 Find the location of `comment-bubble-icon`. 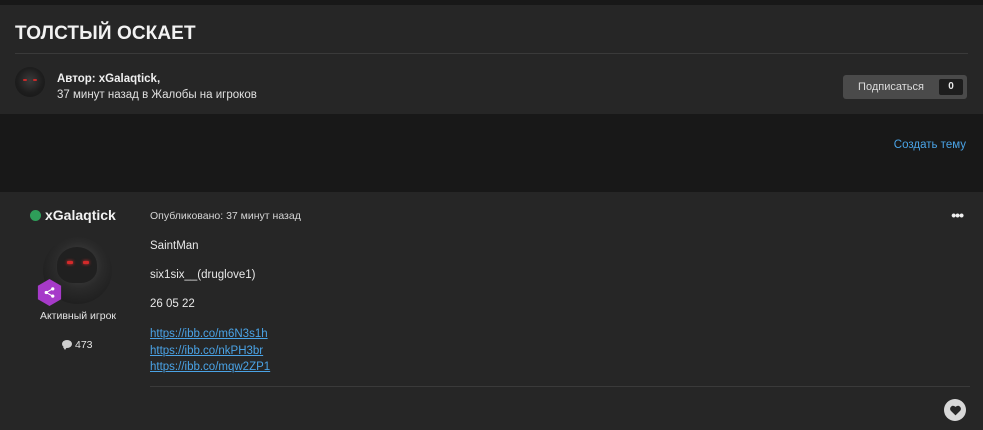

comment-bubble-icon is located at coordinates (67, 345).